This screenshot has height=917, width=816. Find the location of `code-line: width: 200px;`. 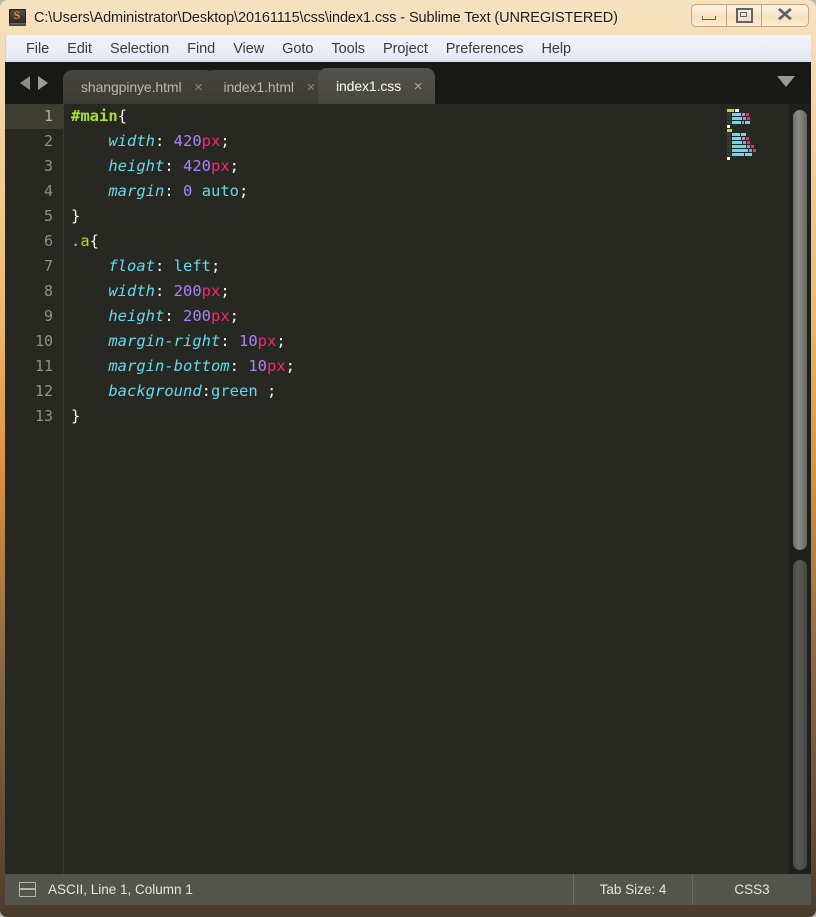

code-line: width: 200px; is located at coordinates (396, 291).